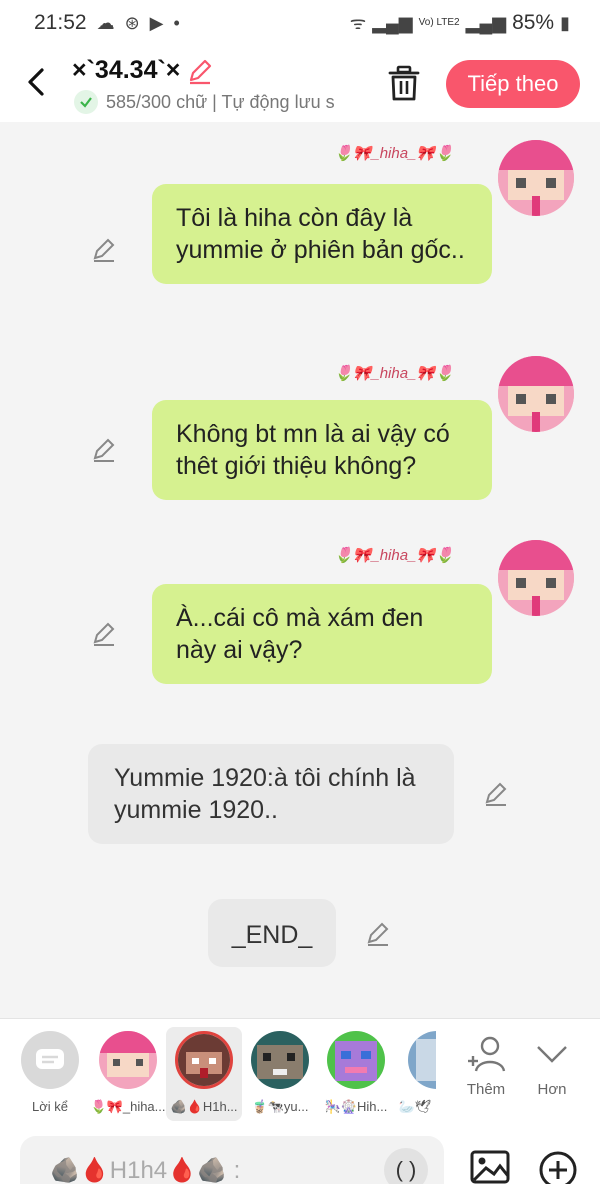  Describe the element at coordinates (322, 634) in the screenshot. I see `message-bubble: À...cái cô mà xám đen này ai vậy?` at that location.